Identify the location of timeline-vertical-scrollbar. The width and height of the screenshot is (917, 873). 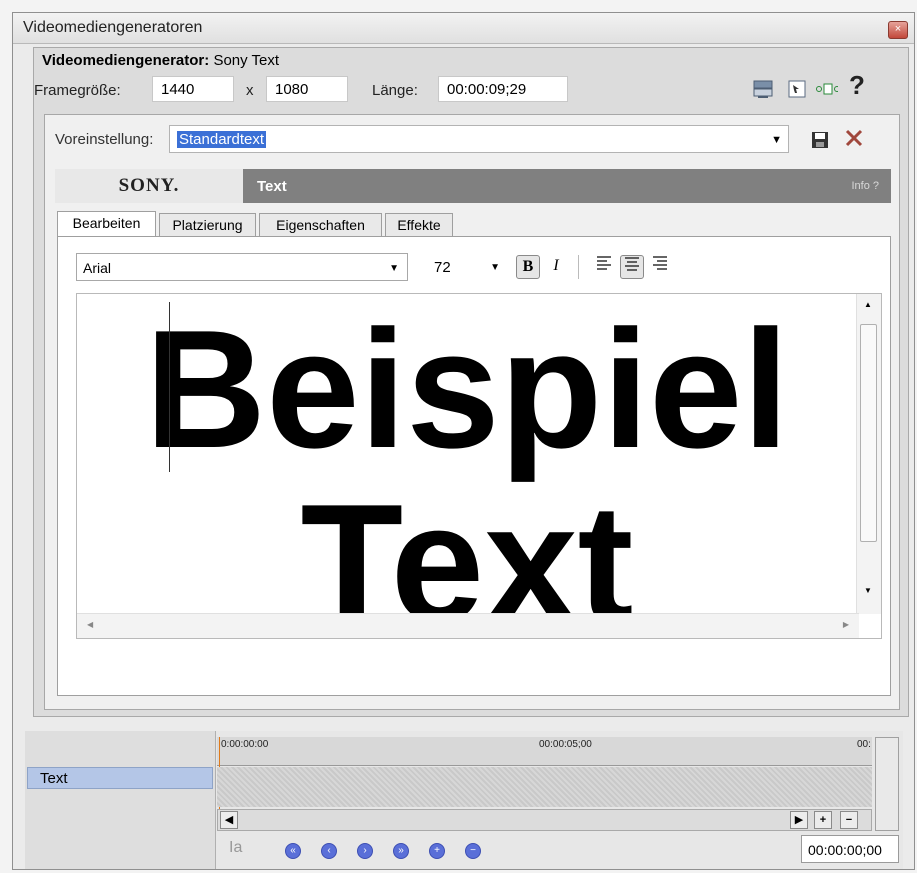
(887, 784).